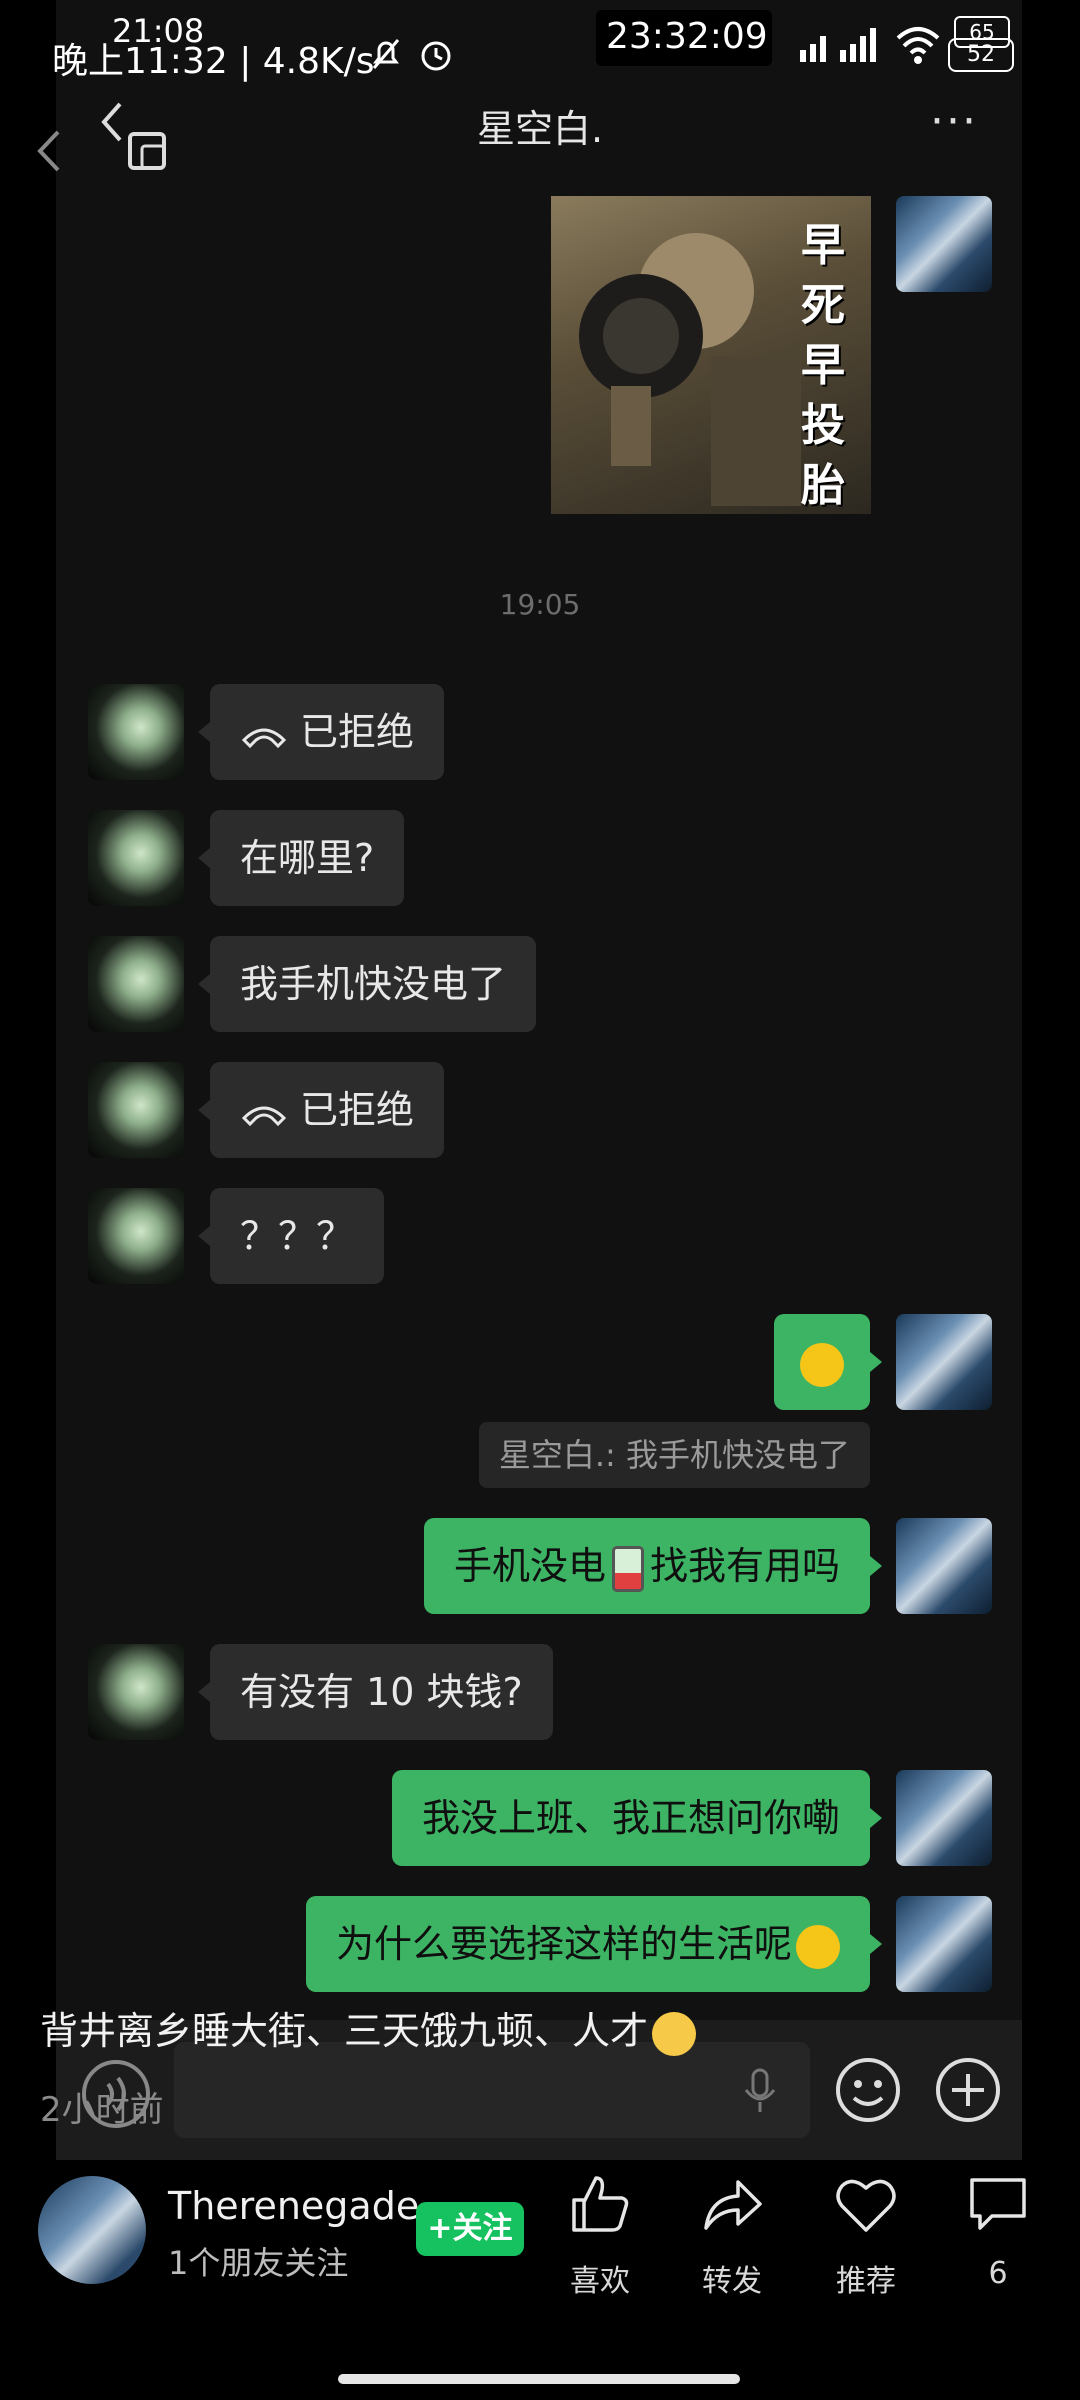  What do you see at coordinates (92, 2230) in the screenshot?
I see `author-avatar` at bounding box center [92, 2230].